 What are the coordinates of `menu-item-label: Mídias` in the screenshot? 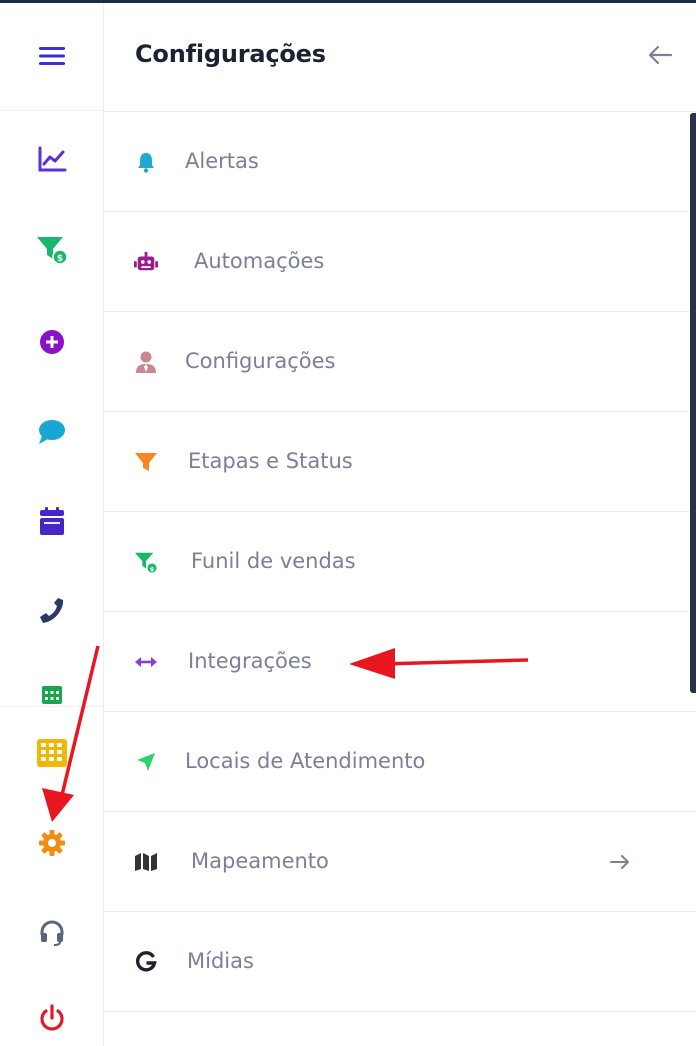 It's located at (220, 961).